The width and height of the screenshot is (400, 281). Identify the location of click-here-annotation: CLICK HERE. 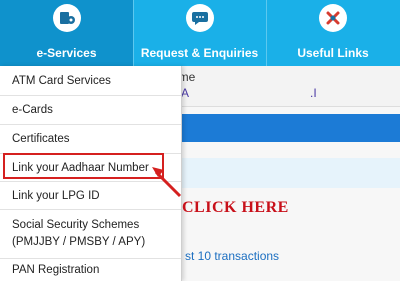
(235, 207).